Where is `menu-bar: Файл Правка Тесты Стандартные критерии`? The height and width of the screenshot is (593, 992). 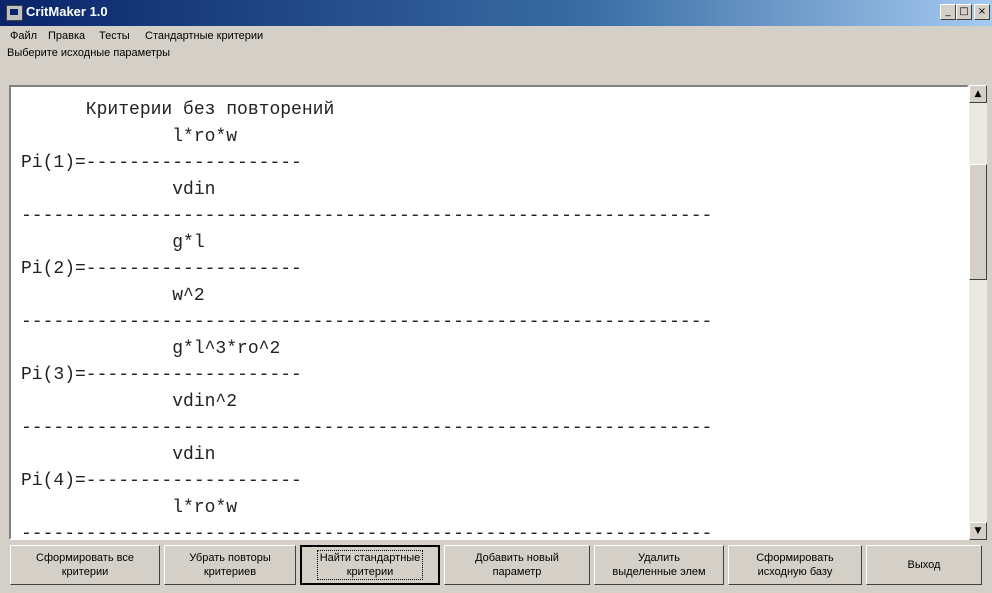
menu-bar: Файл Правка Тесты Стандартные критерии is located at coordinates (496, 36).